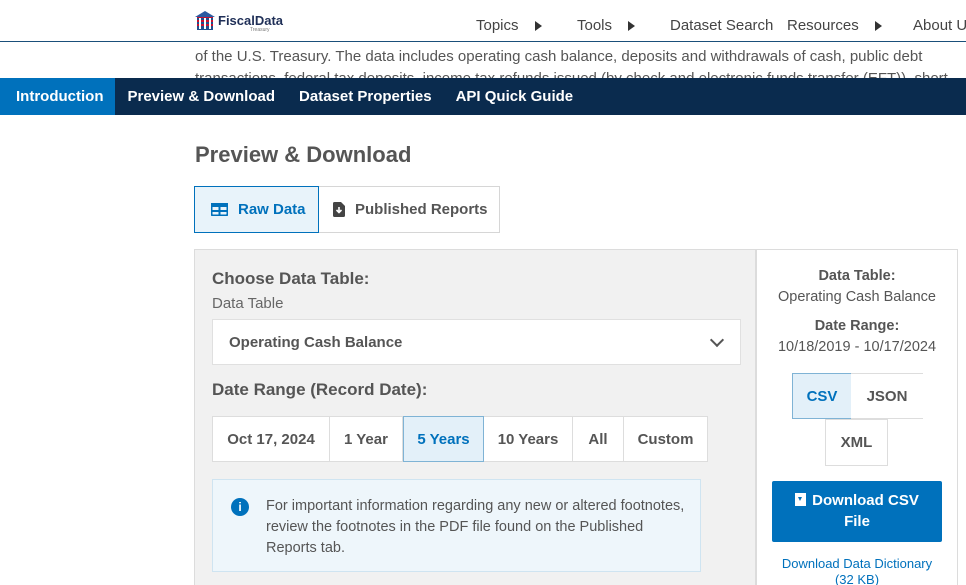 This screenshot has height=585, width=966. Describe the element at coordinates (822, 396) in the screenshot. I see `format-csv-button: CSV` at that location.